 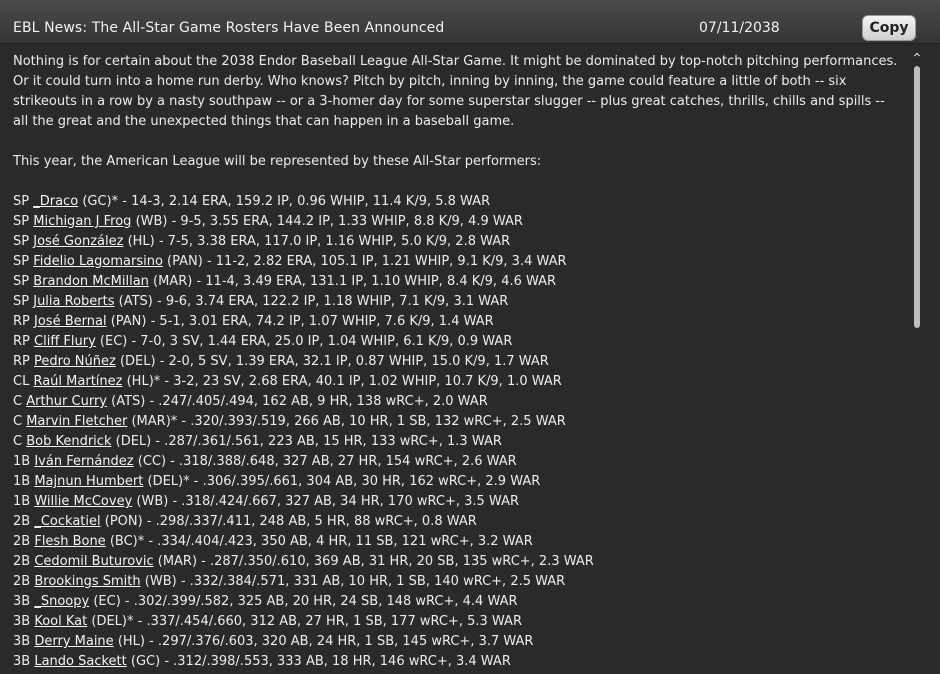 What do you see at coordinates (65, 341) in the screenshot?
I see `player-name-link: Cliff Flury` at bounding box center [65, 341].